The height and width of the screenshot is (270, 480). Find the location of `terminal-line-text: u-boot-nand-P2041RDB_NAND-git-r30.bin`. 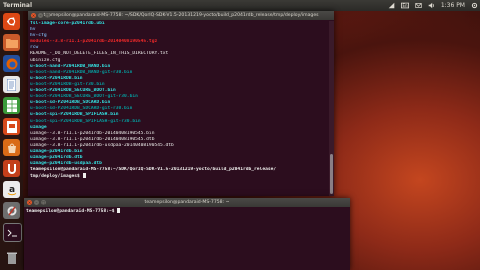

terminal-line-text: u-boot-nand-P2041RDB_NAND-git-r30.bin is located at coordinates (81, 72).